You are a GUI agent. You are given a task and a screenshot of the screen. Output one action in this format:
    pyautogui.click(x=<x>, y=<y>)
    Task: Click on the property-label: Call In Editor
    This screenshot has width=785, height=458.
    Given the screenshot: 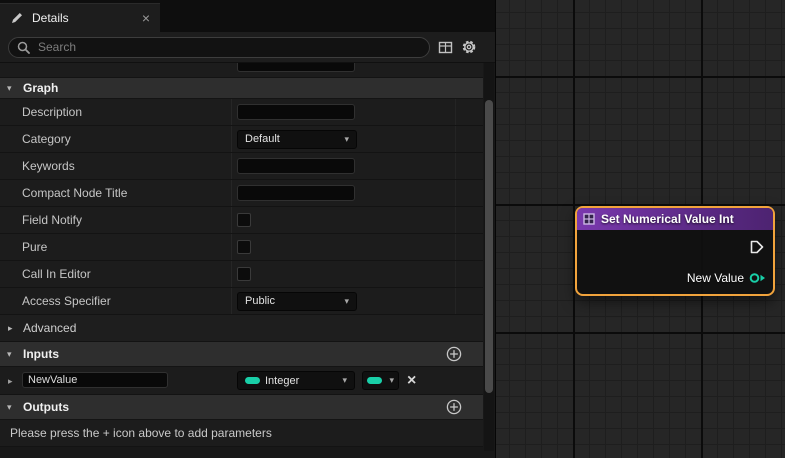 What is the action you would take?
    pyautogui.click(x=56, y=274)
    